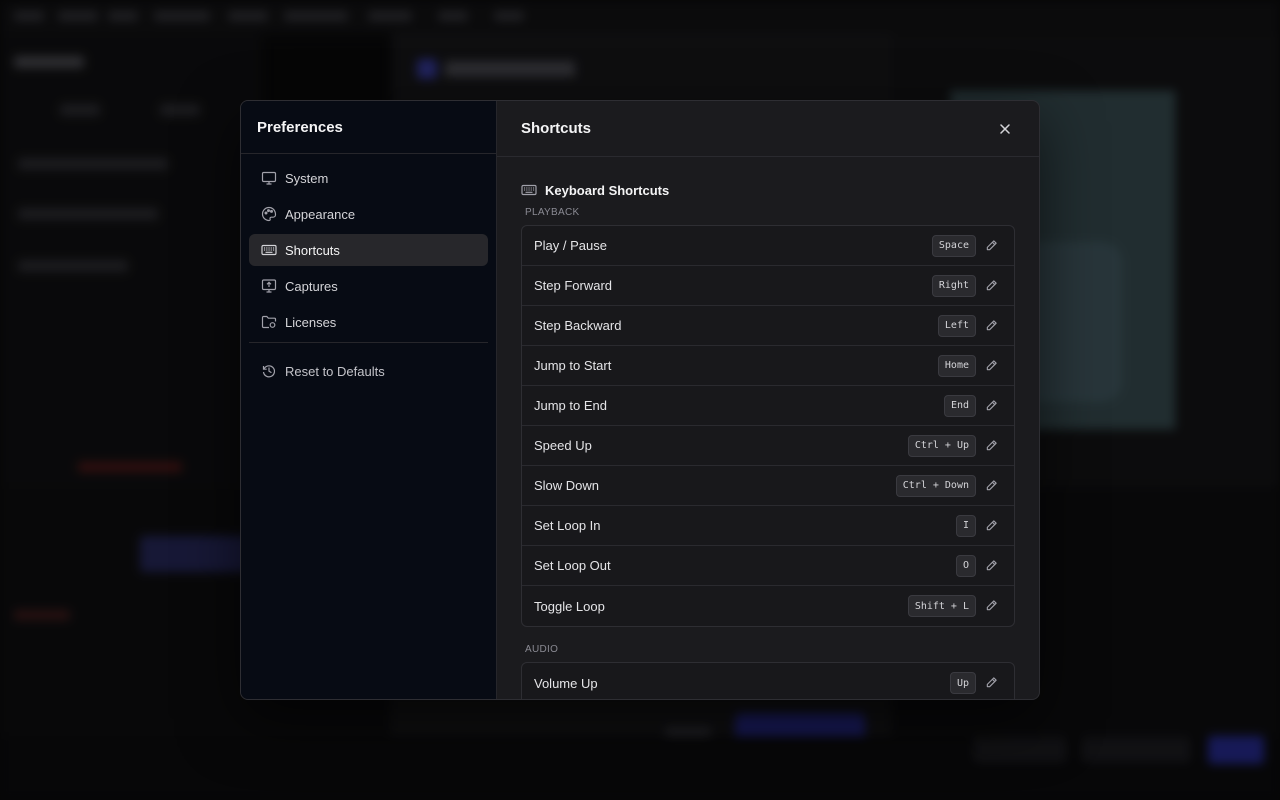 The width and height of the screenshot is (1280, 800). I want to click on shortcut-controls: Left, so click(969, 325).